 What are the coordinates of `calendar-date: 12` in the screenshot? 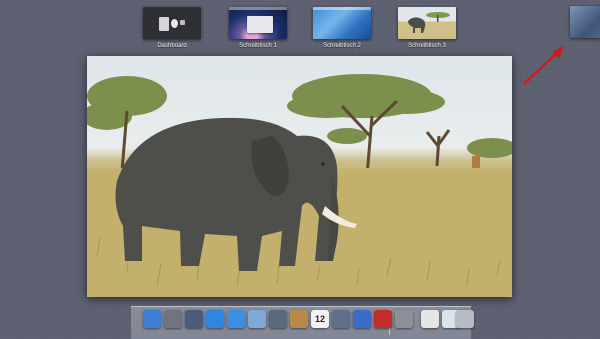 It's located at (319, 319).